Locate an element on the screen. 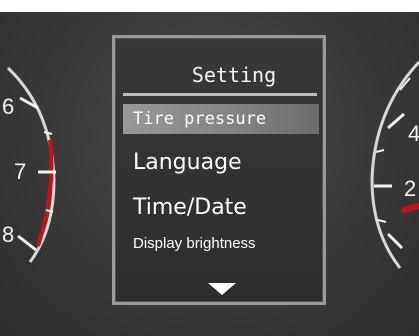 This screenshot has width=419, height=336. right-gauge-label-2: 2 is located at coordinates (410, 188).